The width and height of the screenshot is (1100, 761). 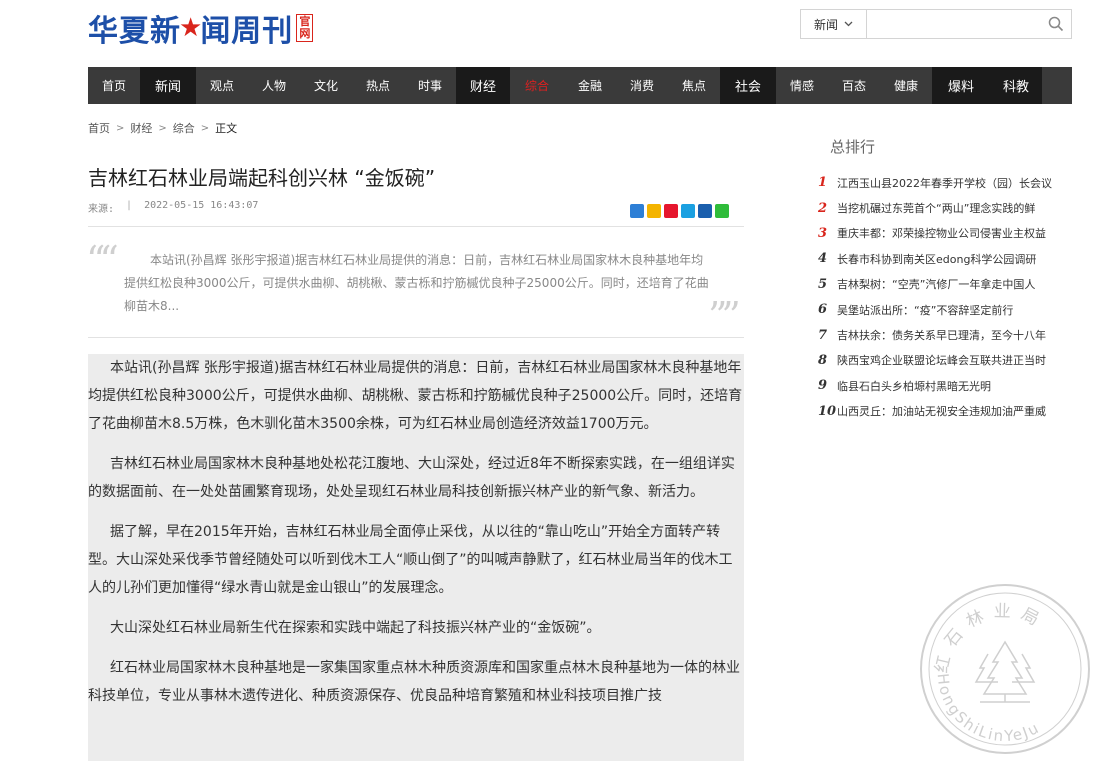 What do you see at coordinates (954, 24) in the screenshot?
I see `search-input` at bounding box center [954, 24].